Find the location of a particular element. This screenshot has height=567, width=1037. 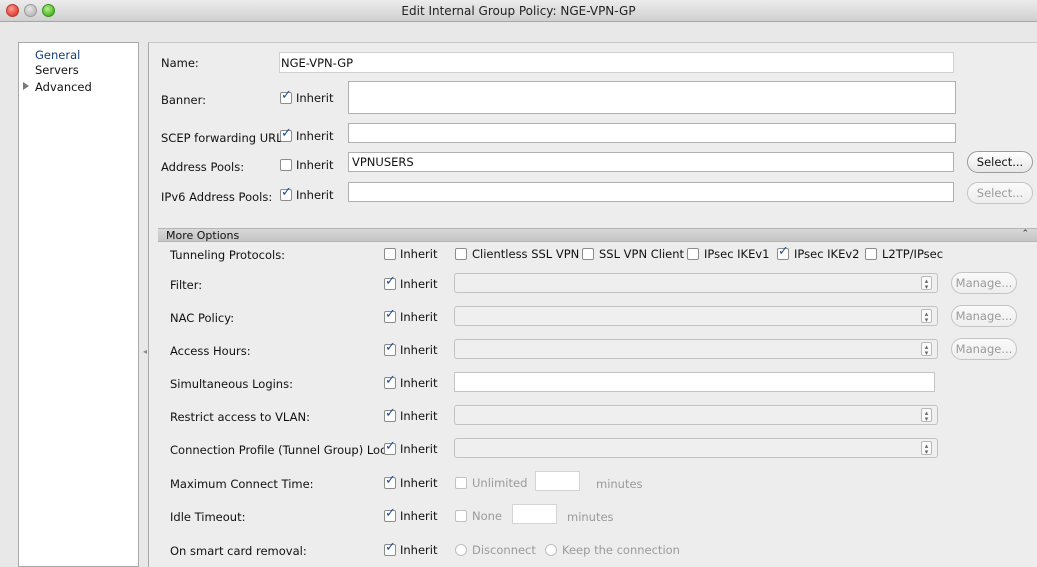

connection-profile-select: ▴ ▾ is located at coordinates (696, 448).